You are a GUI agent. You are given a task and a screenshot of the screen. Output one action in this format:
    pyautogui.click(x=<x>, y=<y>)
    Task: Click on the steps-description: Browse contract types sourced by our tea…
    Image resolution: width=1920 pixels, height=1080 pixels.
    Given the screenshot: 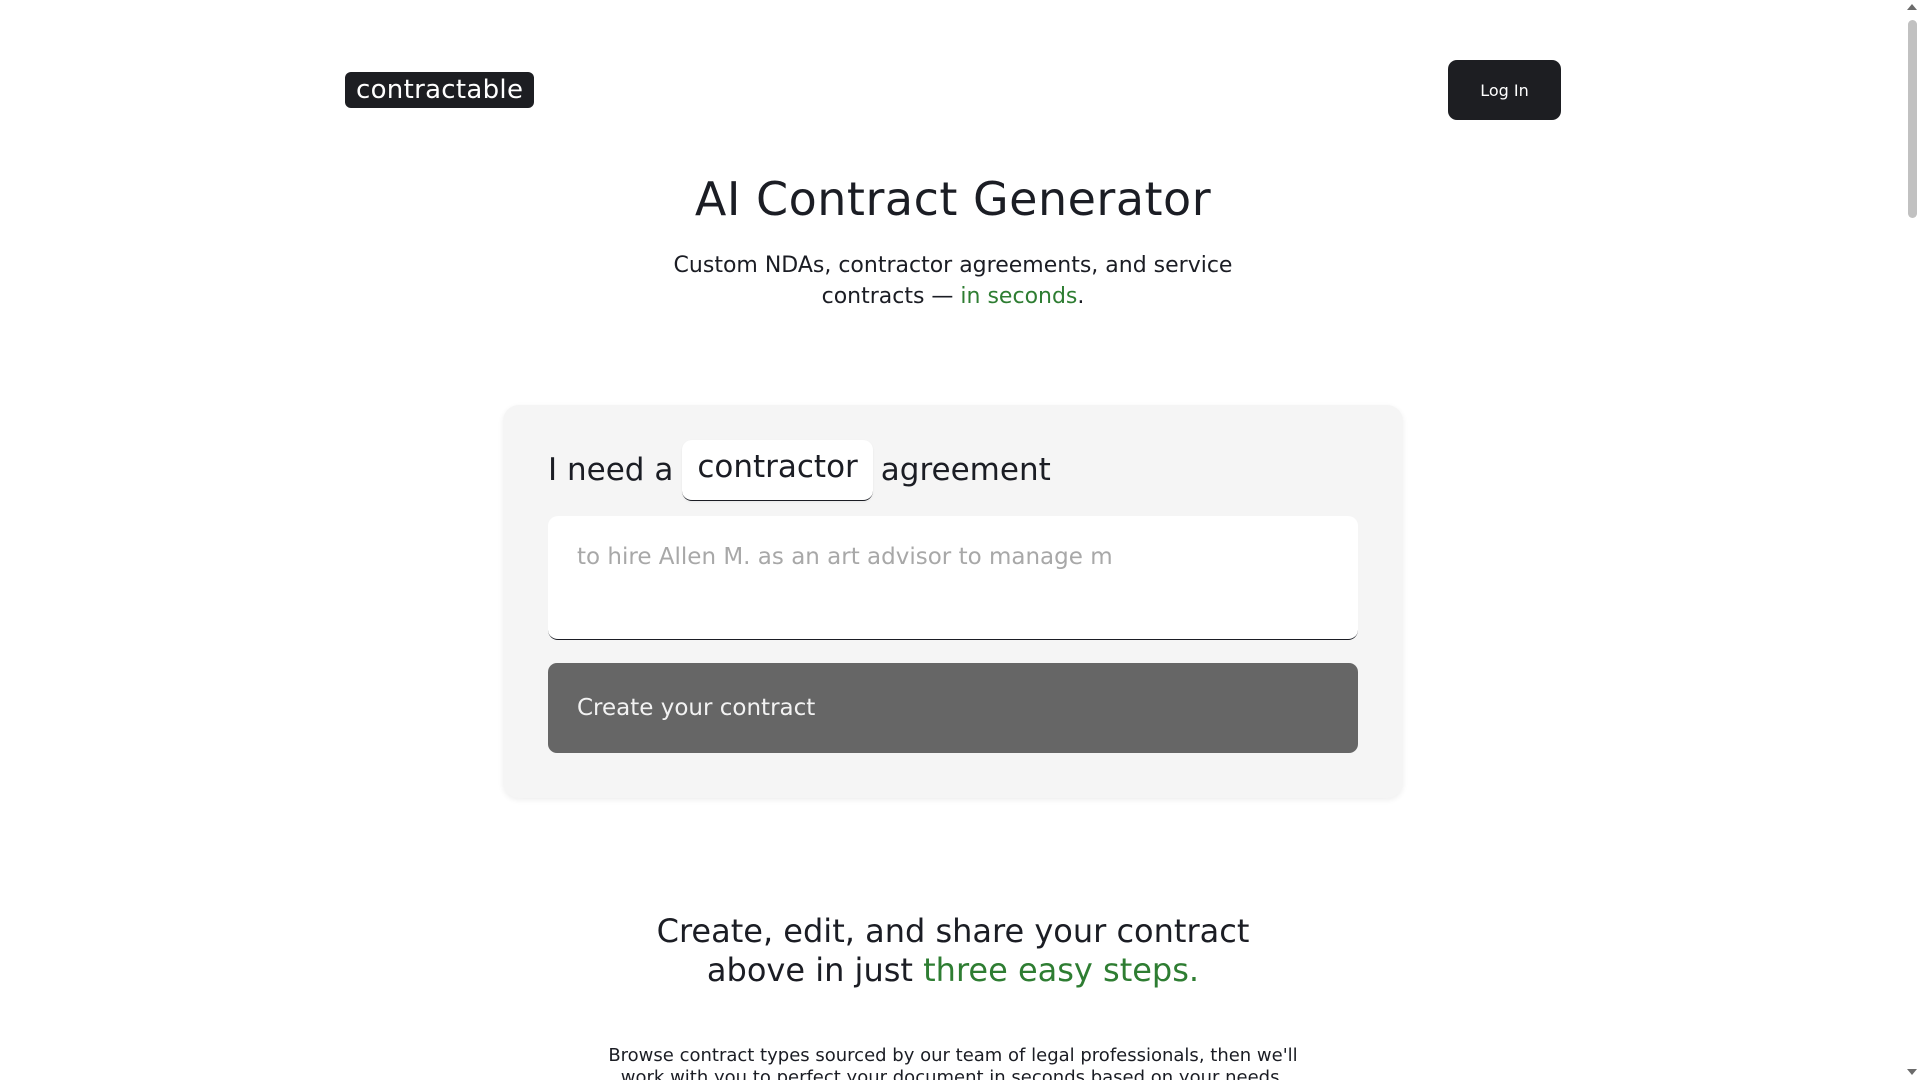 What is the action you would take?
    pyautogui.click(x=953, y=1062)
    